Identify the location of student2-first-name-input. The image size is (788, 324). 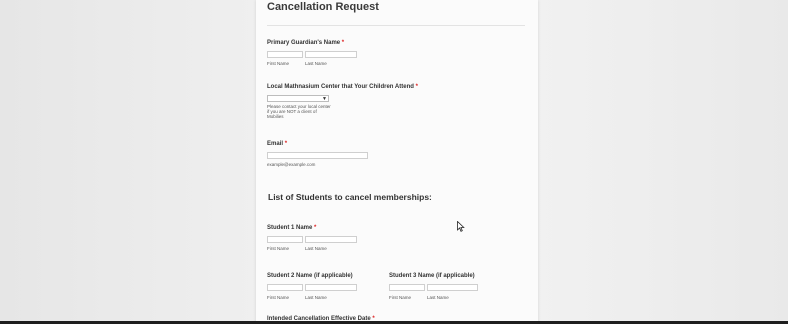
(285, 287).